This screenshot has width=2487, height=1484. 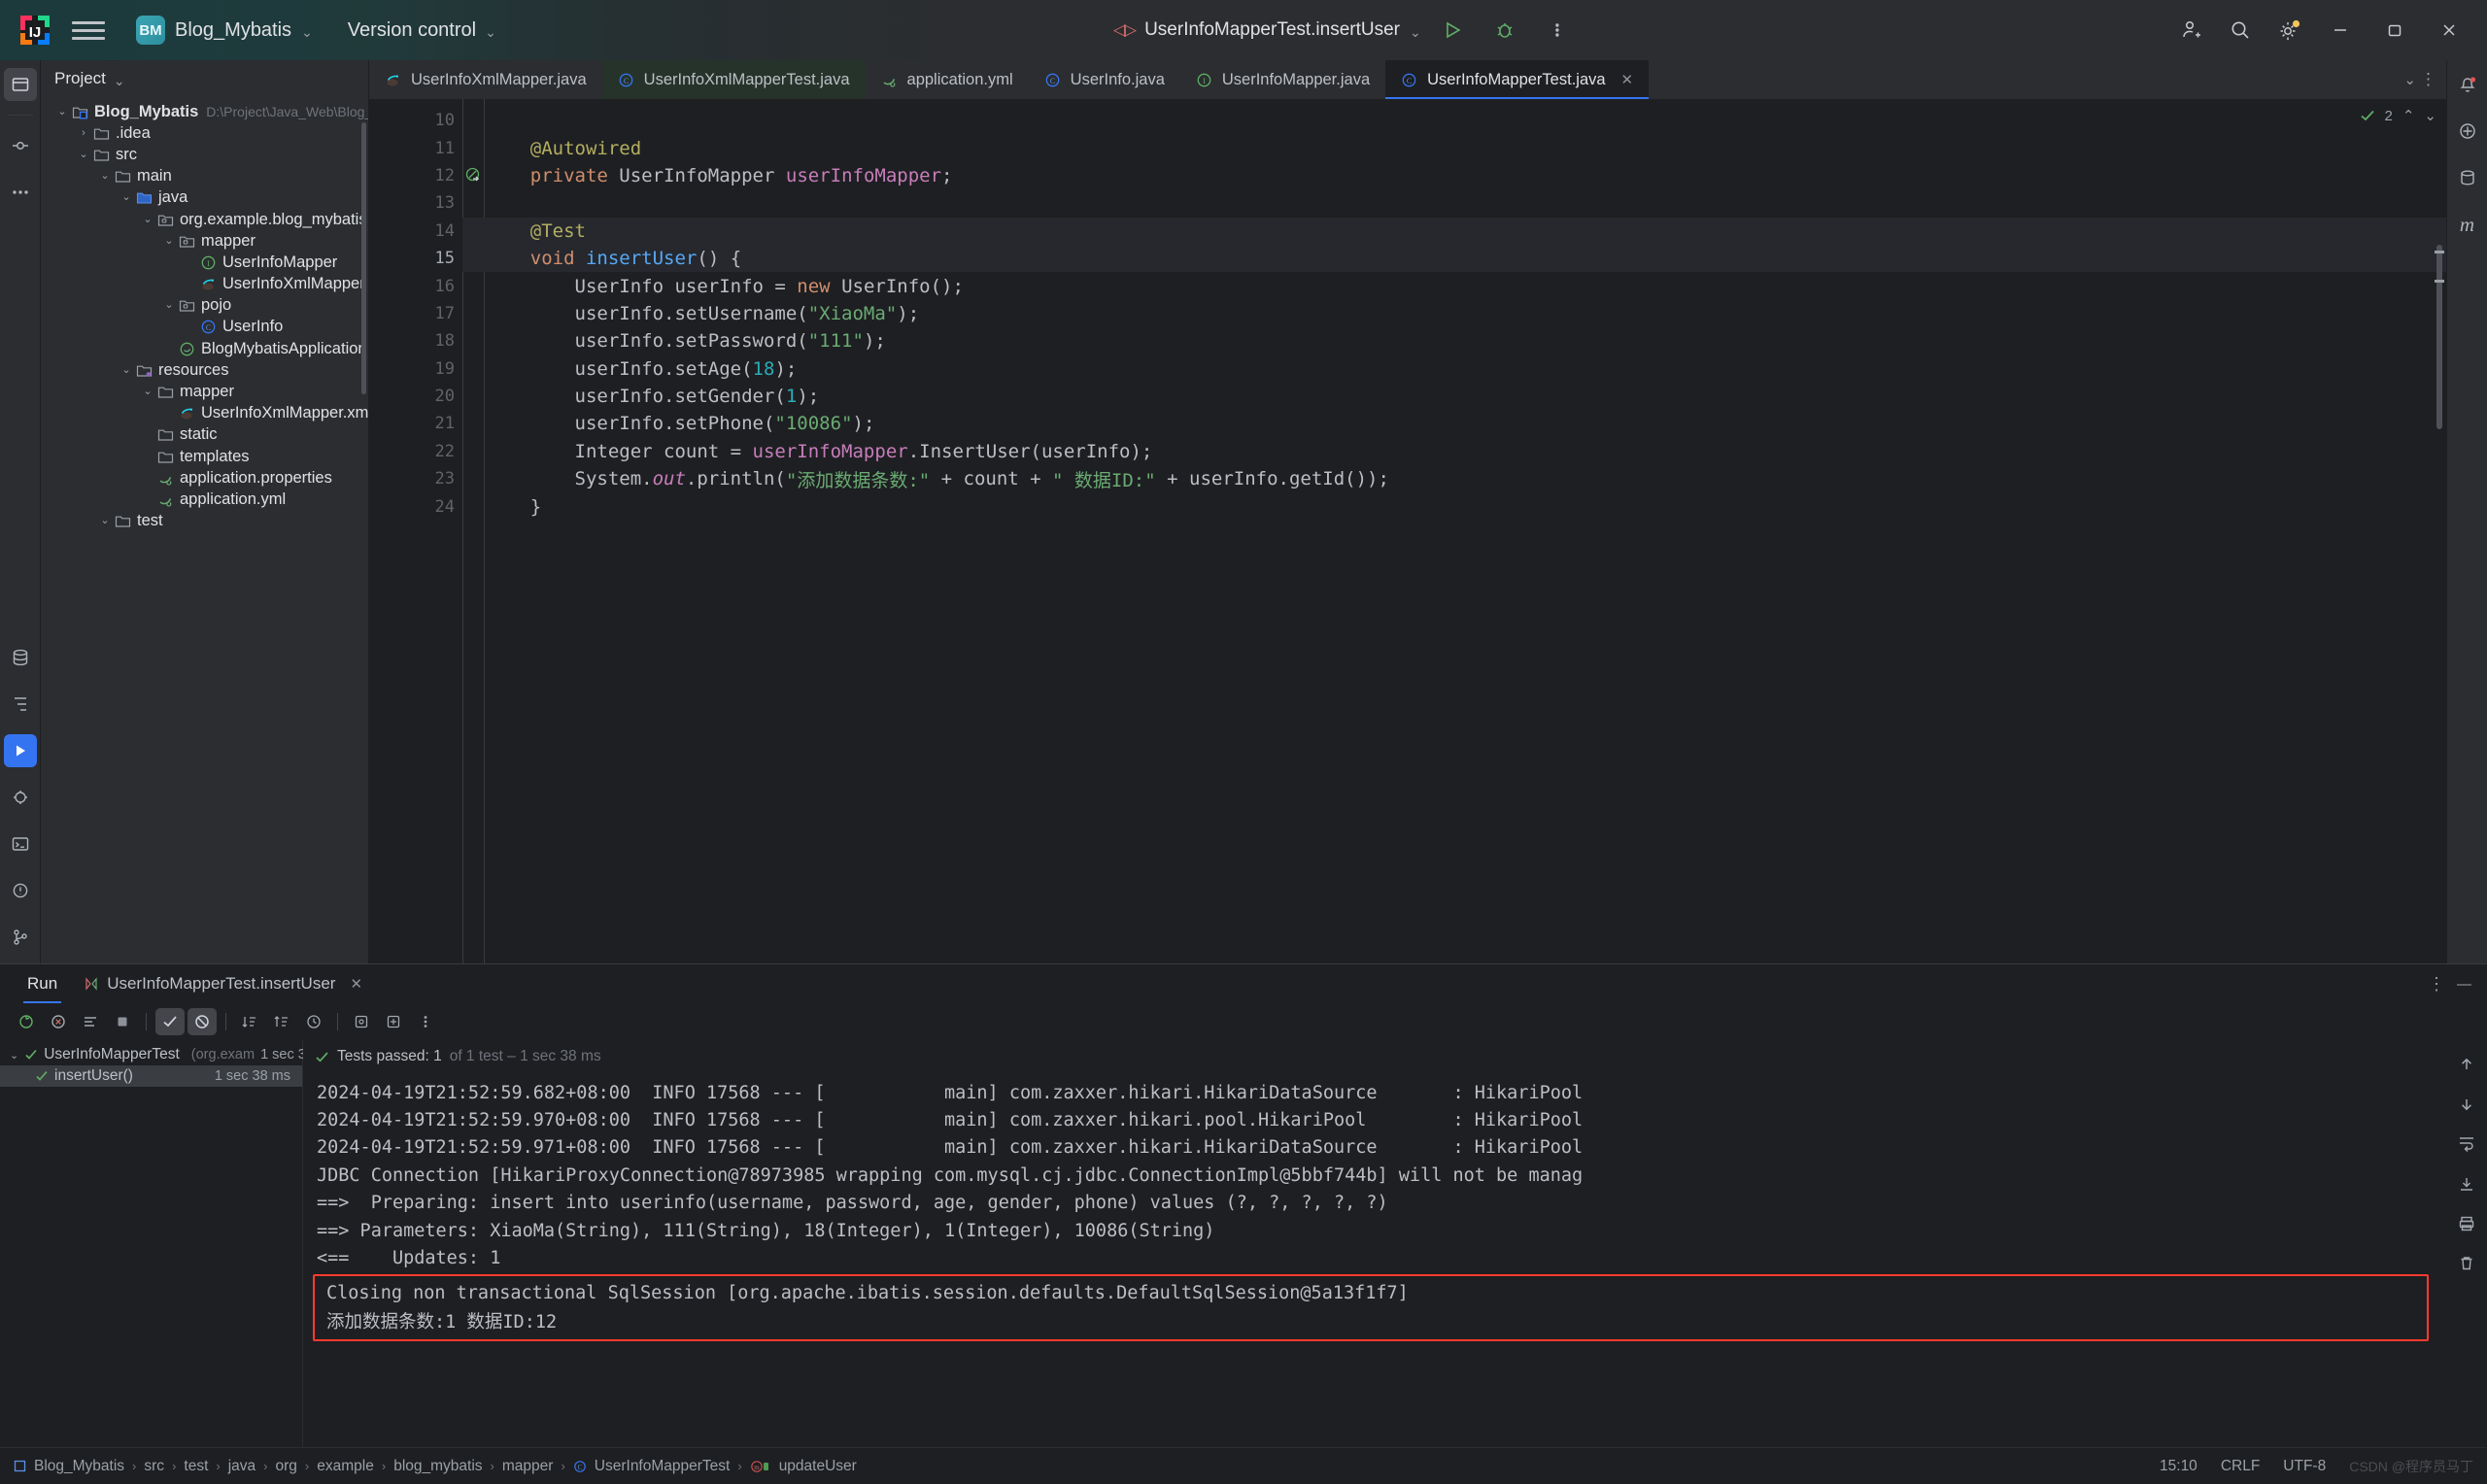 I want to click on editor-scrollbar, so click(x=2439, y=337).